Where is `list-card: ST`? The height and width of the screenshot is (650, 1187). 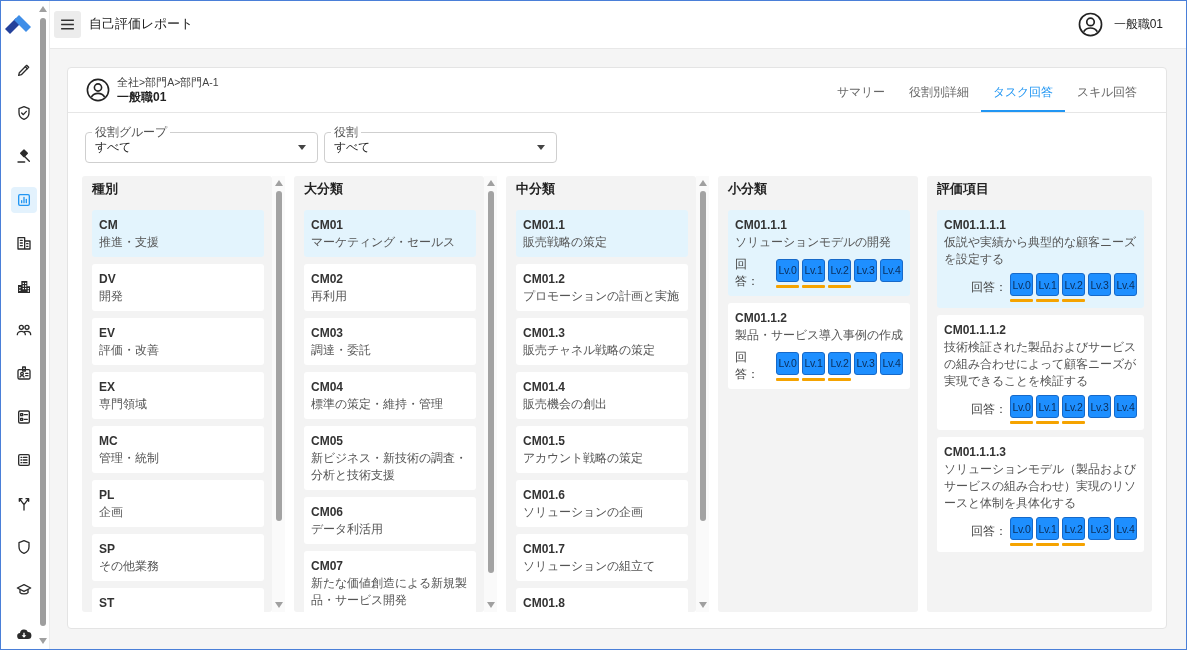
list-card: ST is located at coordinates (178, 600).